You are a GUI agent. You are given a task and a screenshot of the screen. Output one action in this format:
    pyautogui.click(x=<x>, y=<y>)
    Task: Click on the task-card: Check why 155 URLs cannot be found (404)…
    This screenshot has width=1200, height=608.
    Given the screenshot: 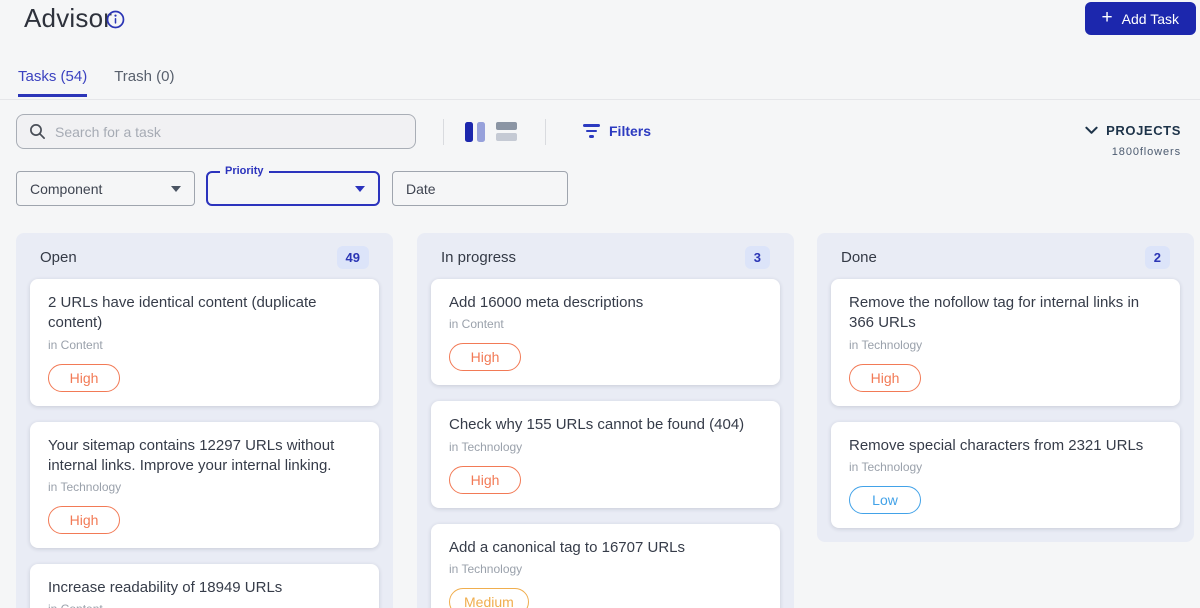 What is the action you would take?
    pyautogui.click(x=605, y=454)
    